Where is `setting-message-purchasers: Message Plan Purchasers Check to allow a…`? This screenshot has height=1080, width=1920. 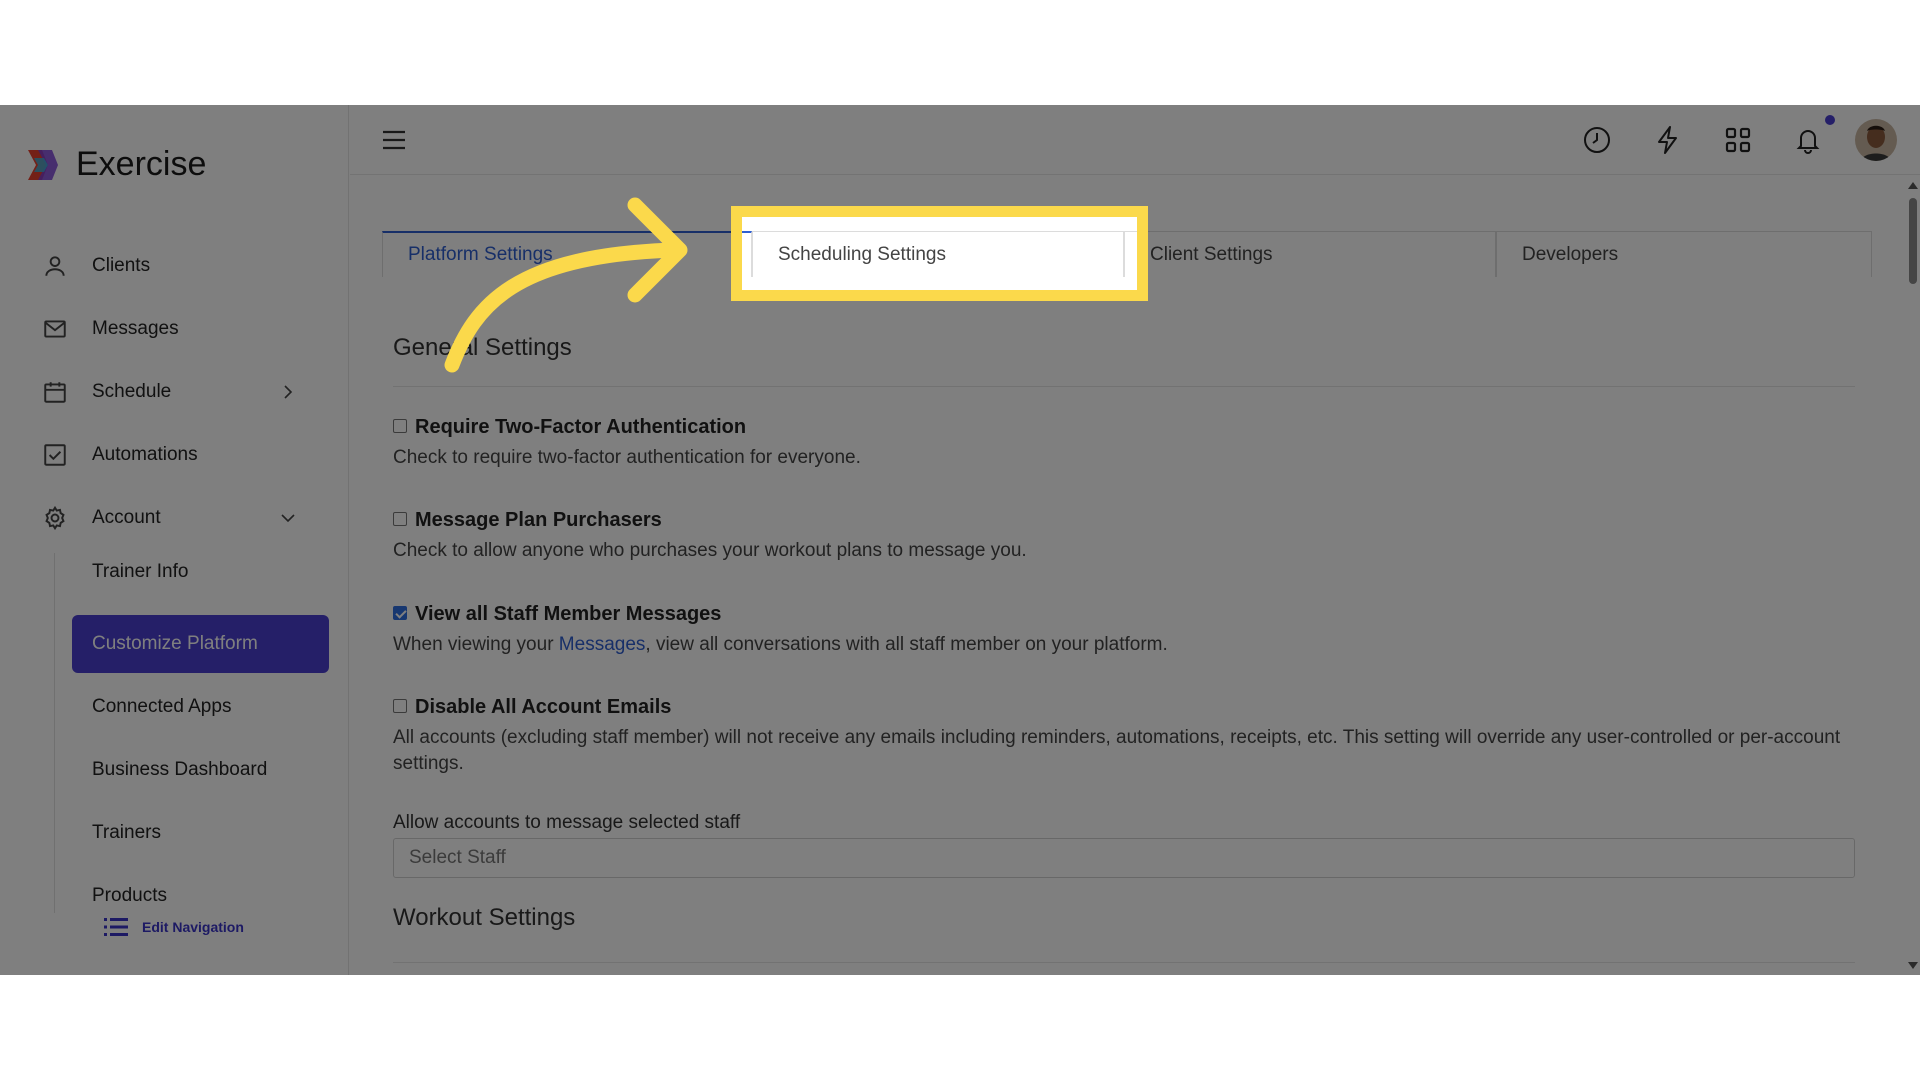 setting-message-purchasers: Message Plan Purchasers Check to allow a… is located at coordinates (1123, 536).